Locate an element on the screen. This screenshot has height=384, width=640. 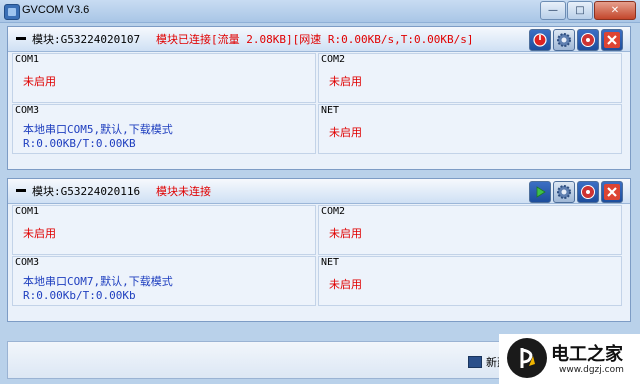
port-cell-com3: COM3 本地串口COM7,默认,下载模式 R:0.00Kb/T:0.00Kb is located at coordinates (164, 281).